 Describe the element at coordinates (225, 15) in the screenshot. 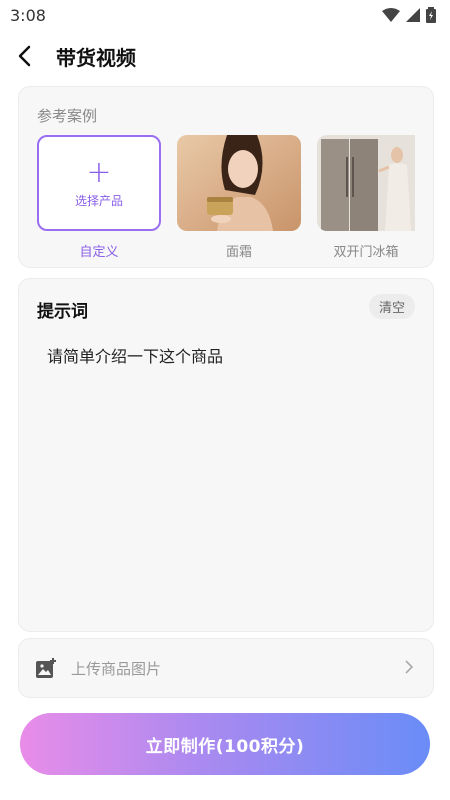

I see `status-bar: 3:08` at that location.